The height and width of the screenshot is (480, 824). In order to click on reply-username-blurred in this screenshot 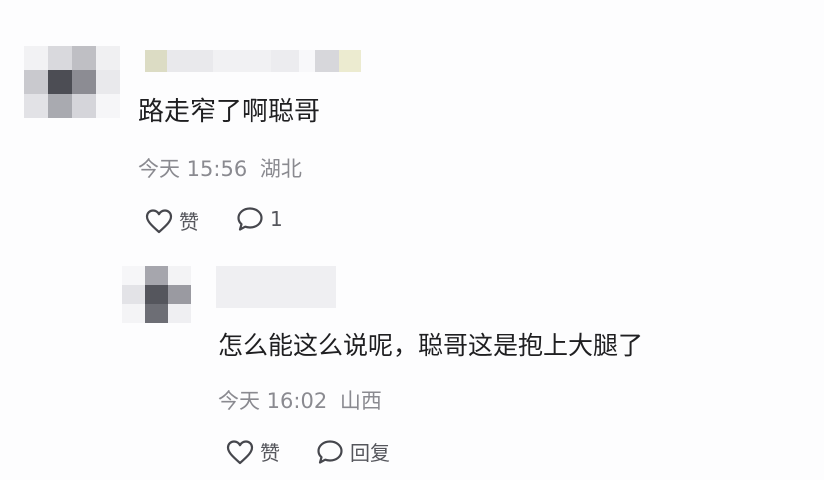, I will do `click(276, 287)`.